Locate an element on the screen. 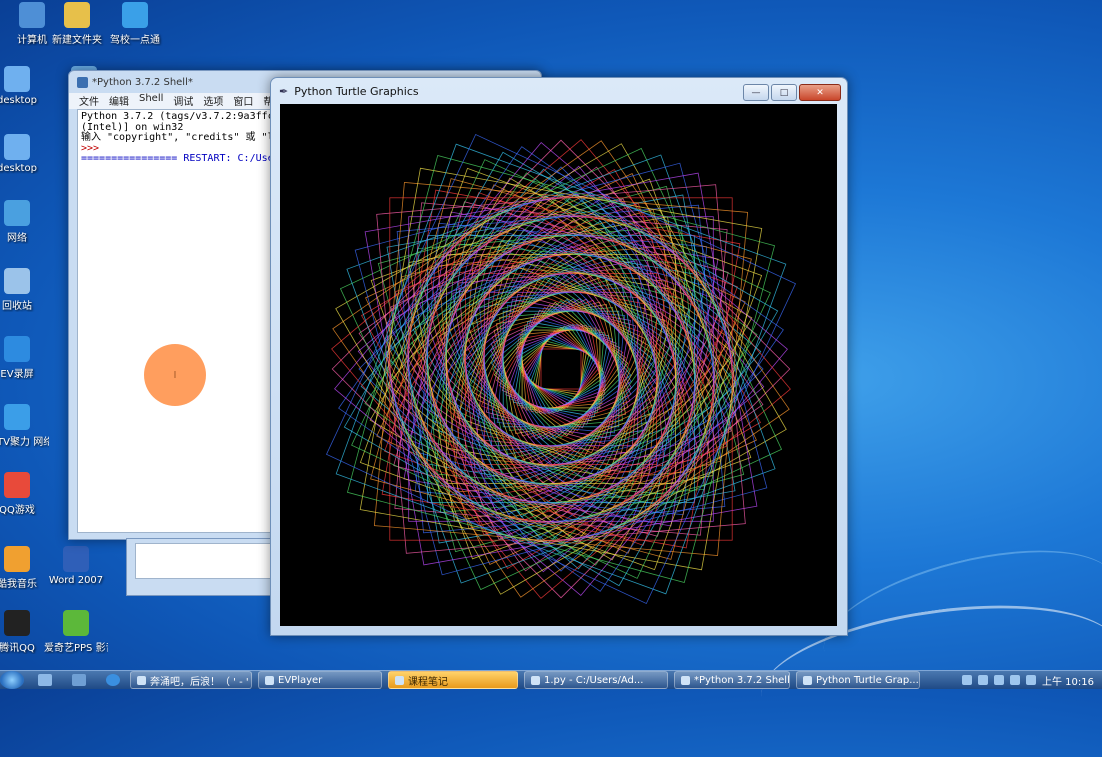 The image size is (1102, 757). desktop-icon: 驾校一点通 is located at coordinates (135, 24).